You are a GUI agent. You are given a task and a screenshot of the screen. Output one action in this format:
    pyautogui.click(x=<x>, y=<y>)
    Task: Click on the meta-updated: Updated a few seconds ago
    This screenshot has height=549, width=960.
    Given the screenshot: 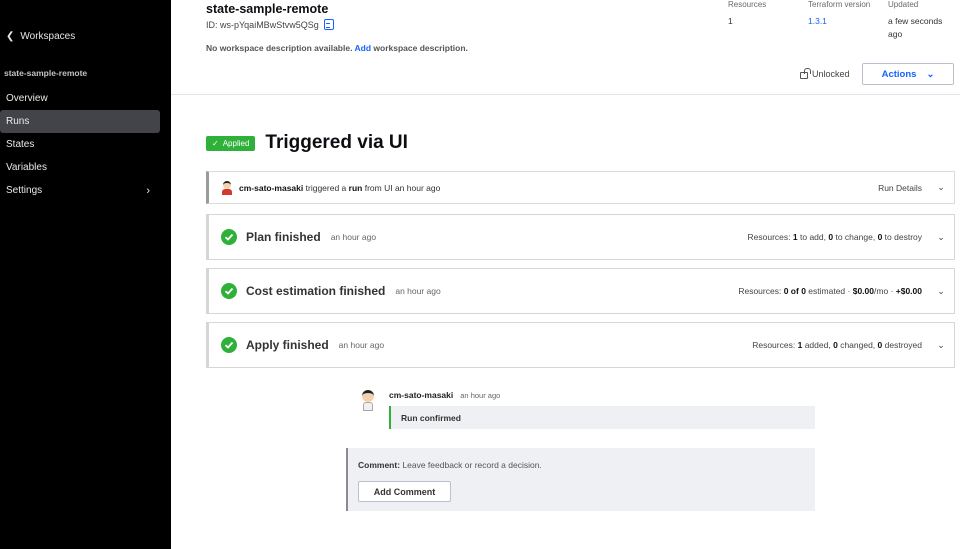 What is the action you would take?
    pyautogui.click(x=923, y=20)
    